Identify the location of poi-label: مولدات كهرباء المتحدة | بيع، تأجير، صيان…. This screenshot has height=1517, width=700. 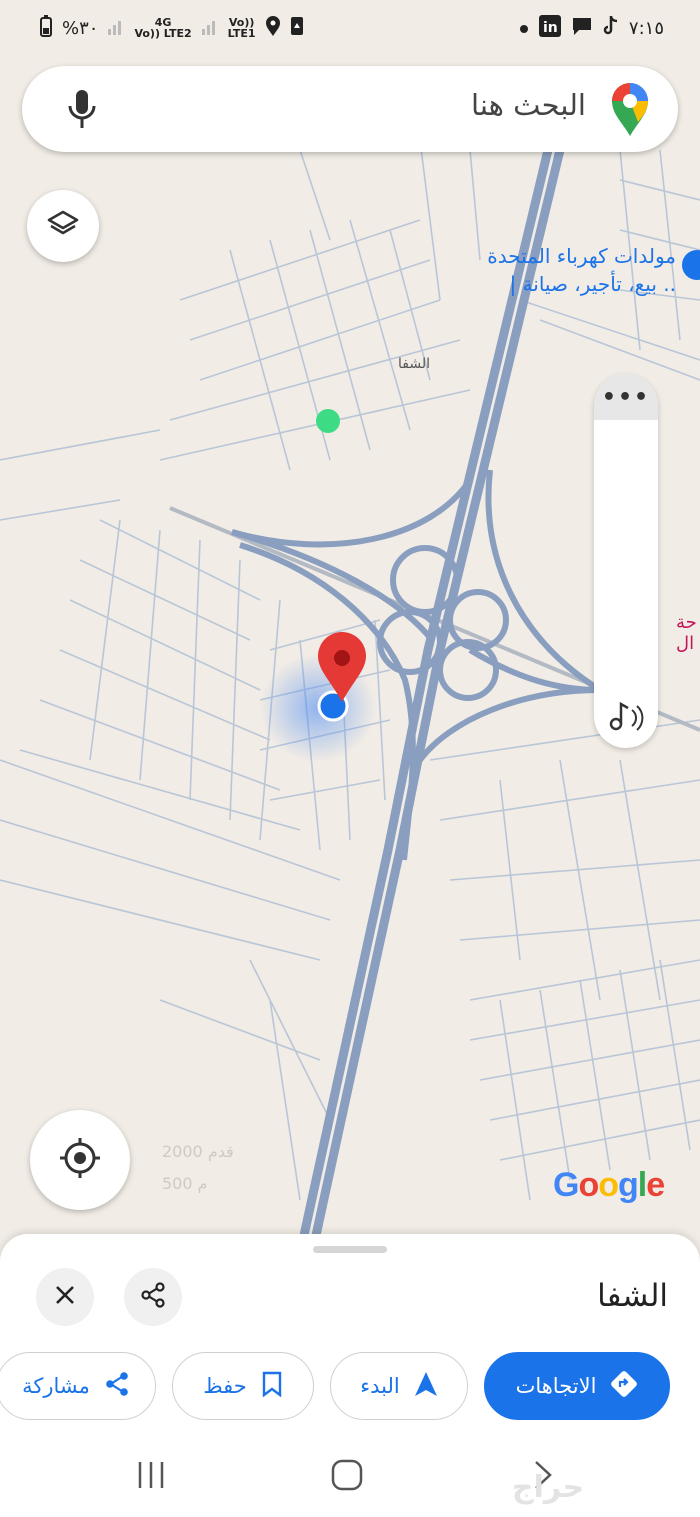
(581, 270).